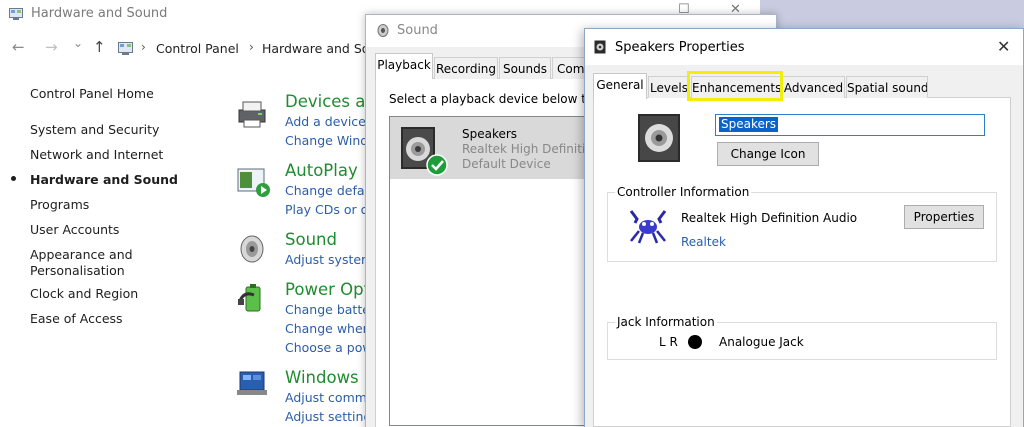 This screenshot has height=427, width=1024. I want to click on enhancements-highlight-box, so click(735, 86).